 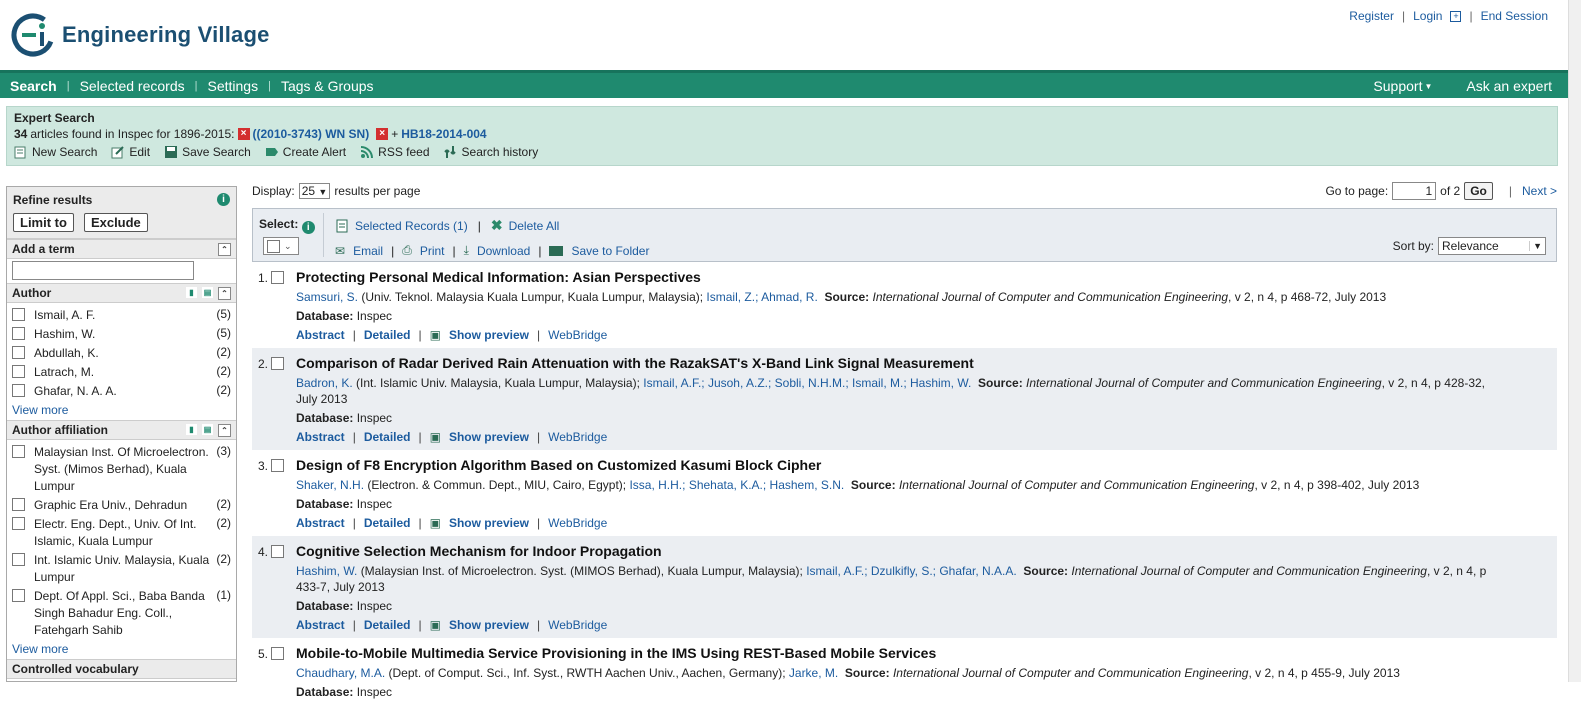 I want to click on register-link: Register, so click(x=1371, y=16).